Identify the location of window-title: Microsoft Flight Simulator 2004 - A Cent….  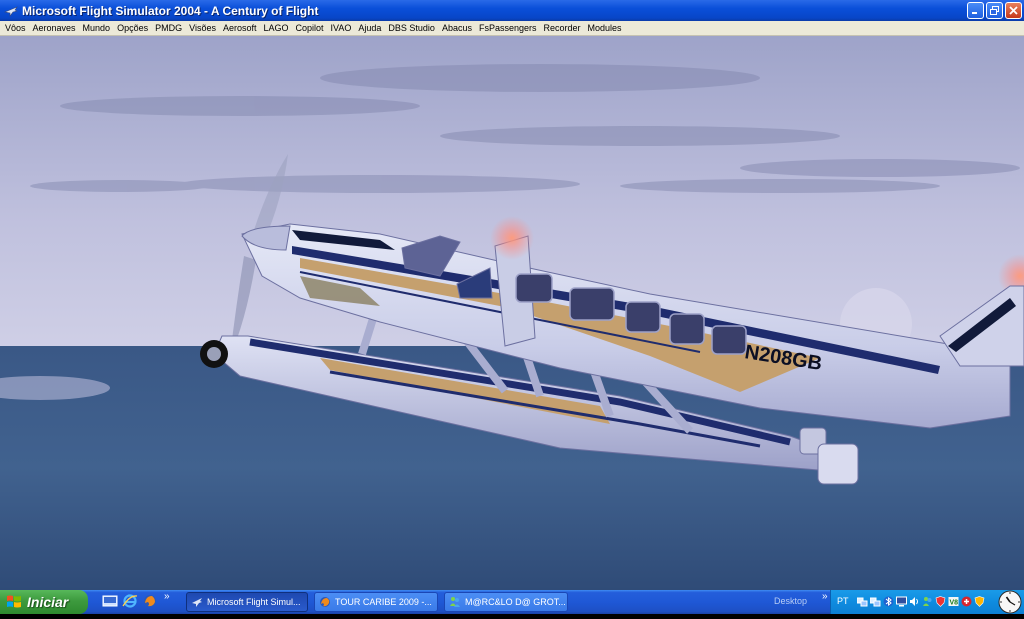
(170, 10).